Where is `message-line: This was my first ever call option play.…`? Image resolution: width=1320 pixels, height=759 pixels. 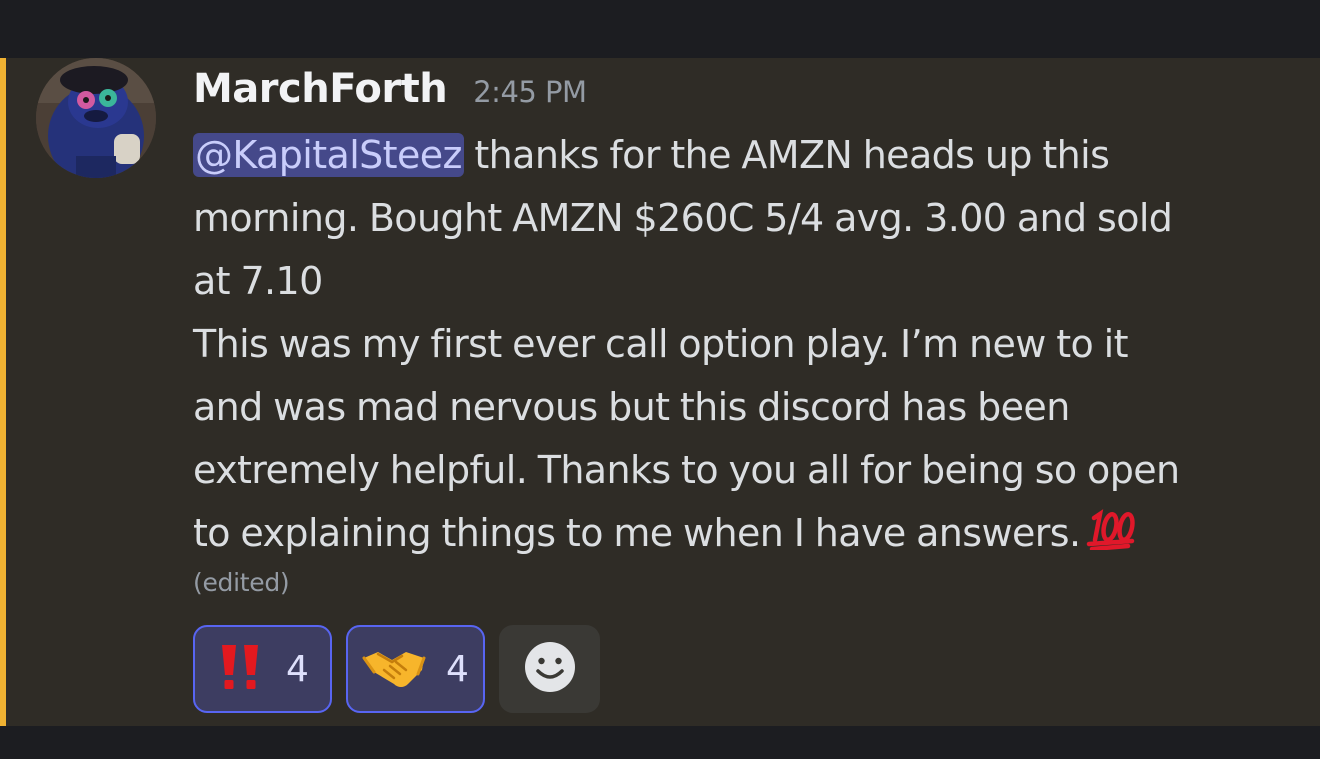
message-line: This was my first ever call option play.… is located at coordinates (661, 344).